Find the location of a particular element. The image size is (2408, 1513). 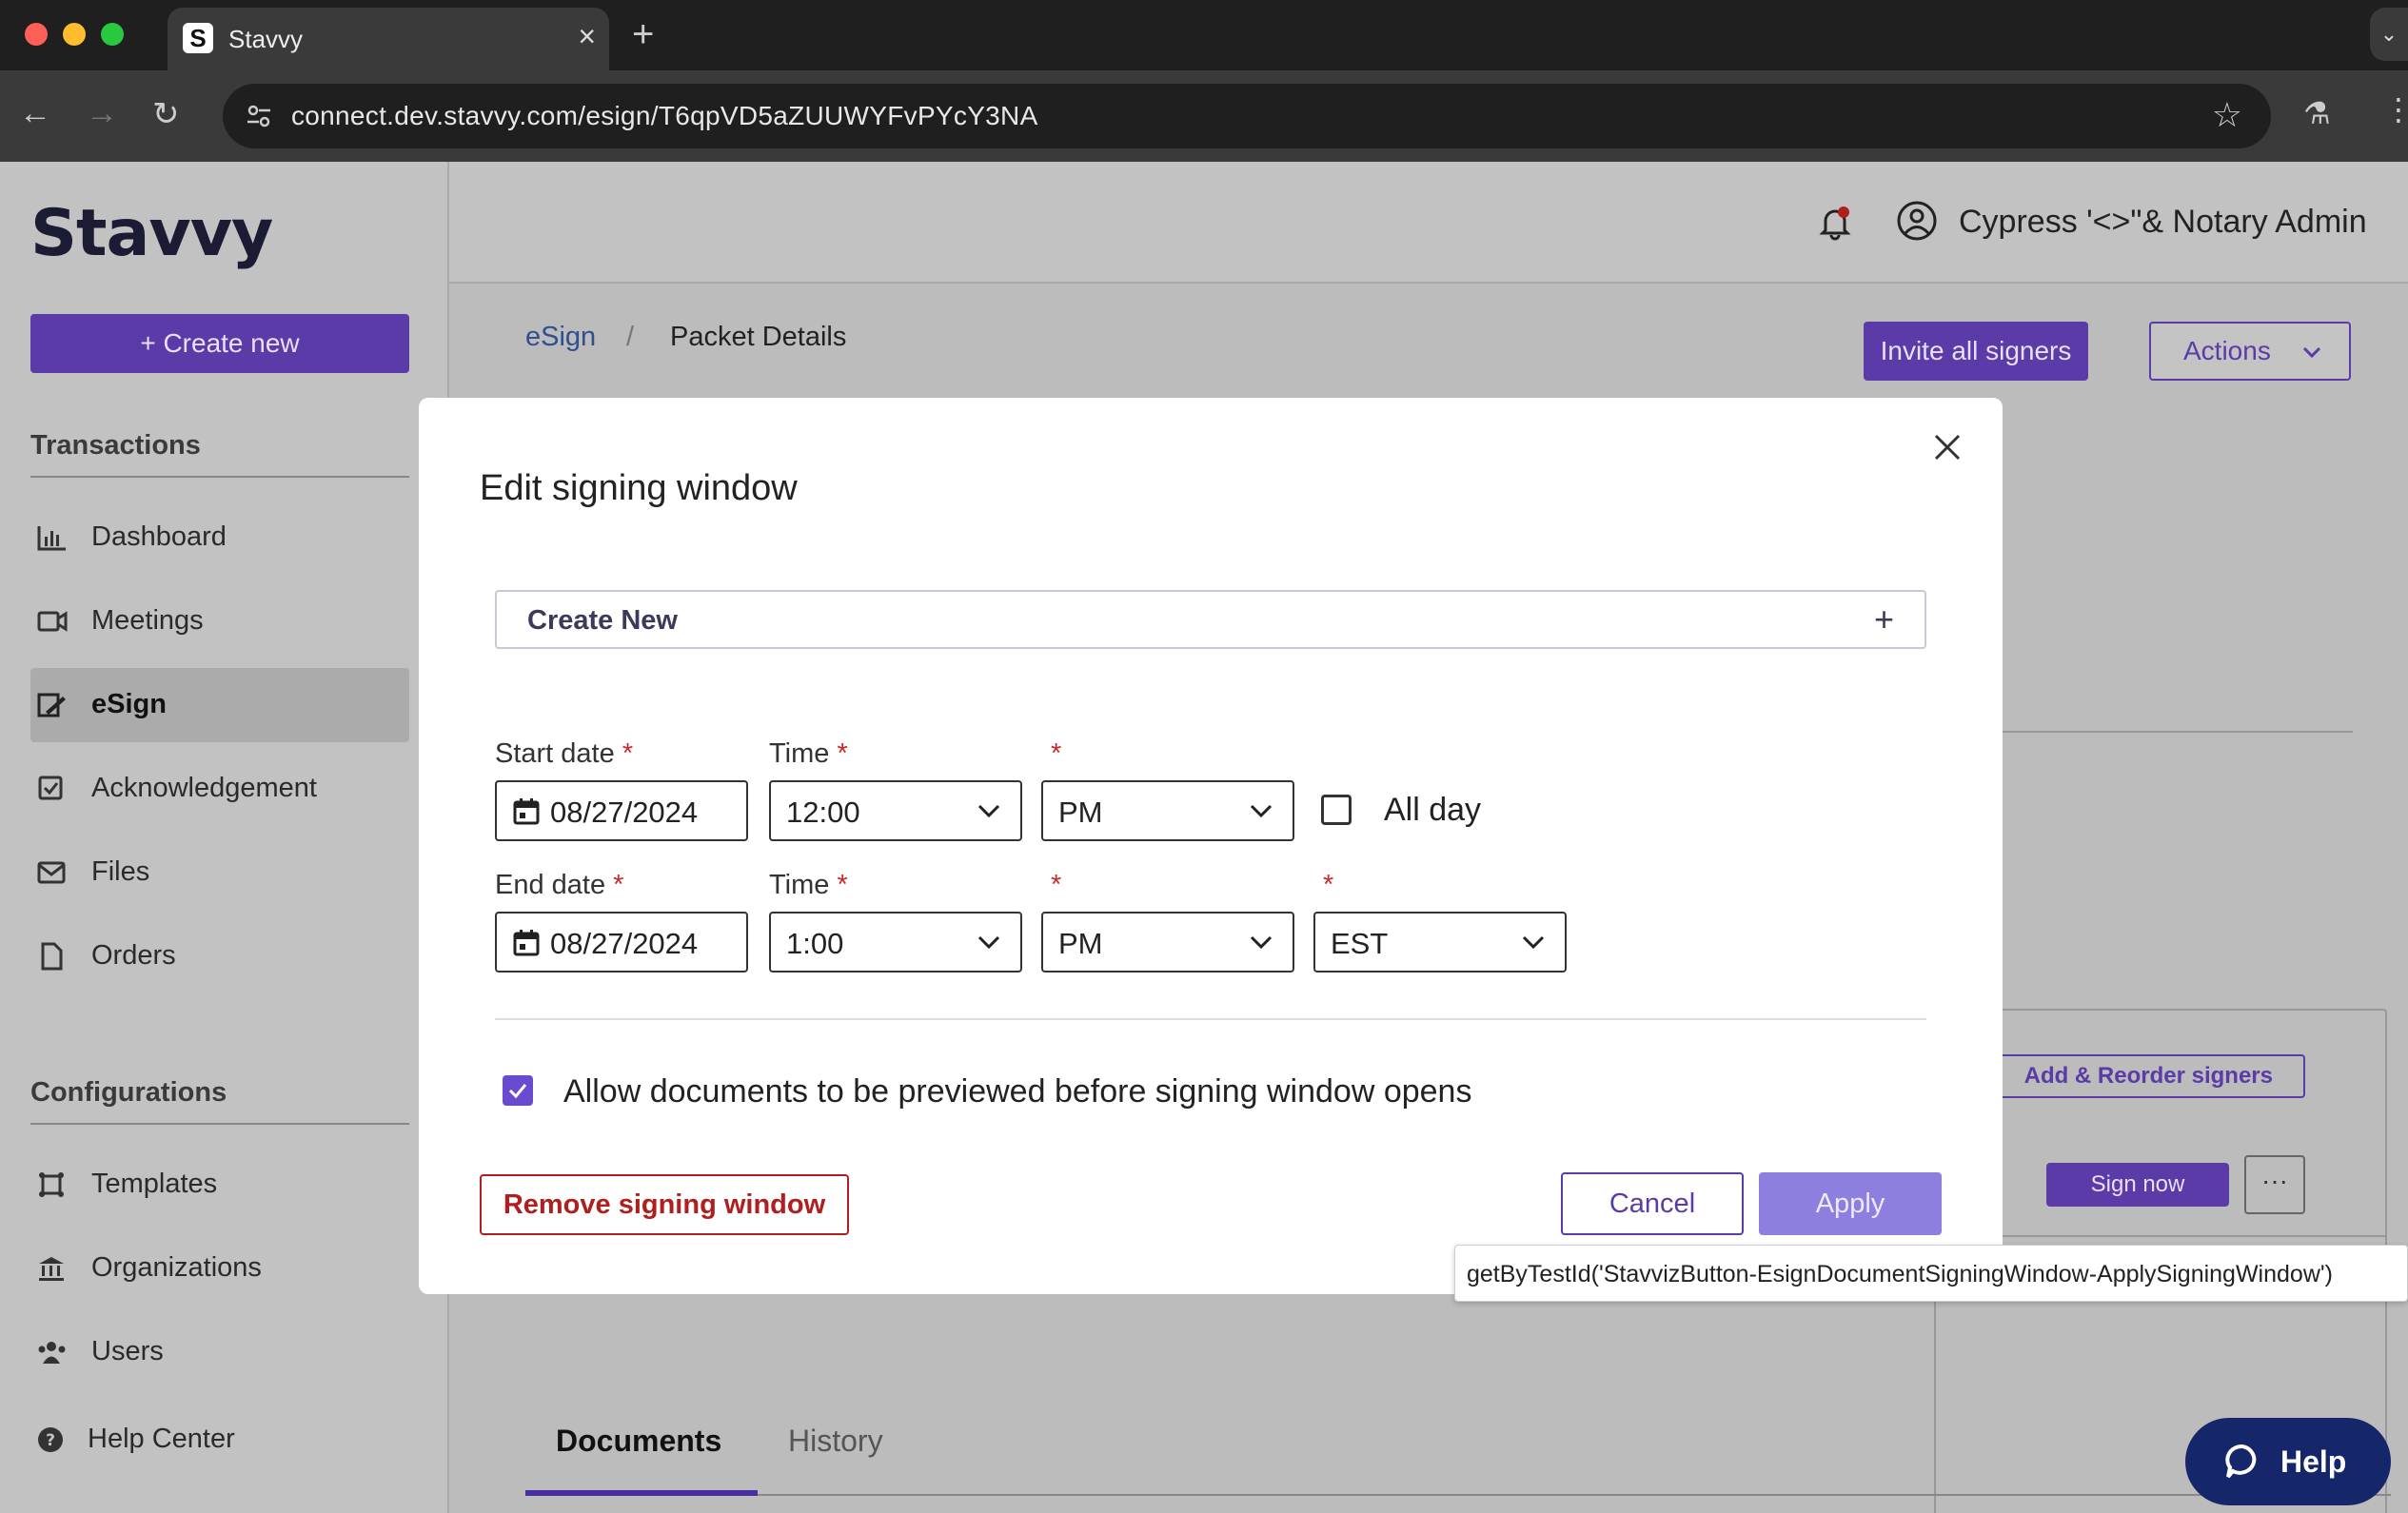

actions-dropdown-button: Actions is located at coordinates (2250, 351).